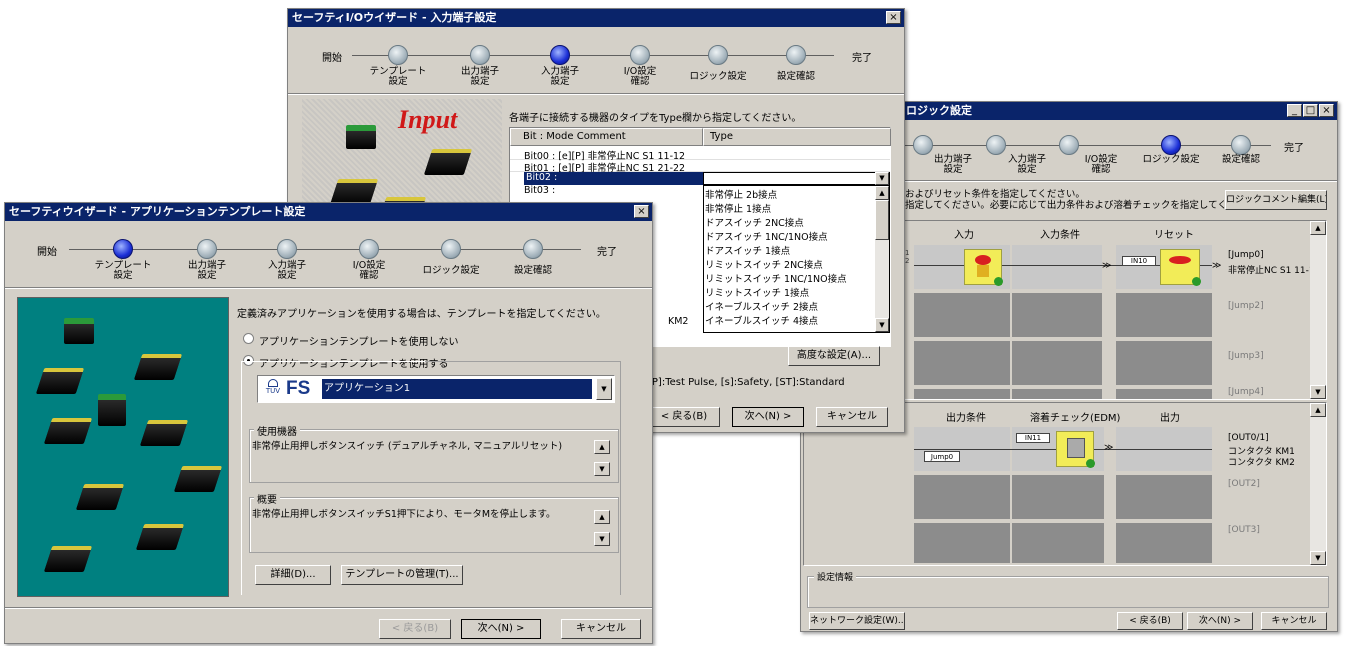  I want to click on type-combobox: ▼, so click(796, 178).